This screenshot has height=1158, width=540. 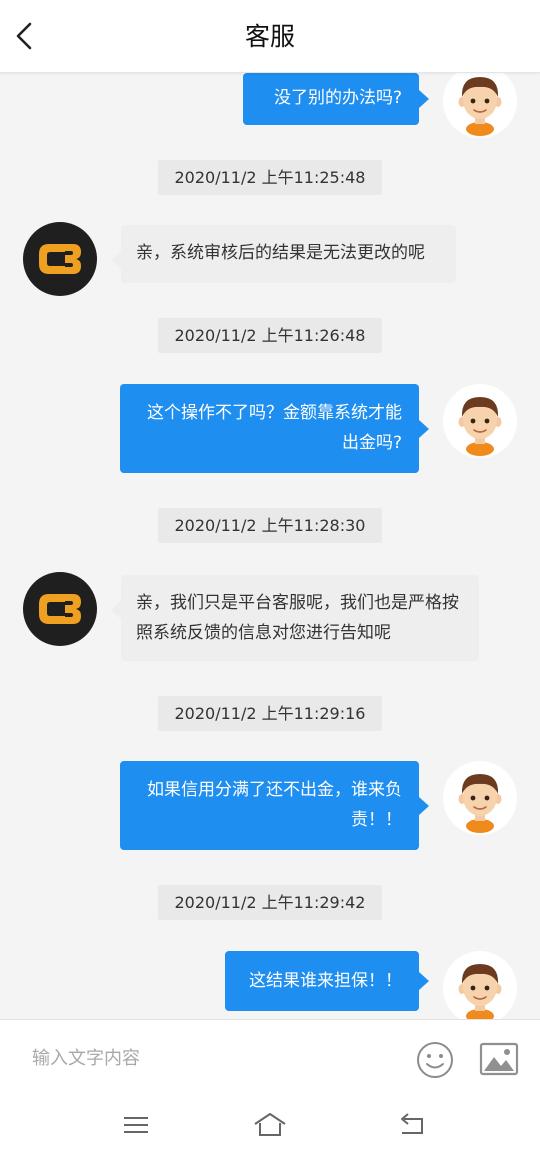 I want to click on message-timestamp: 2020/11/2 上午11:28:30, so click(x=270, y=525).